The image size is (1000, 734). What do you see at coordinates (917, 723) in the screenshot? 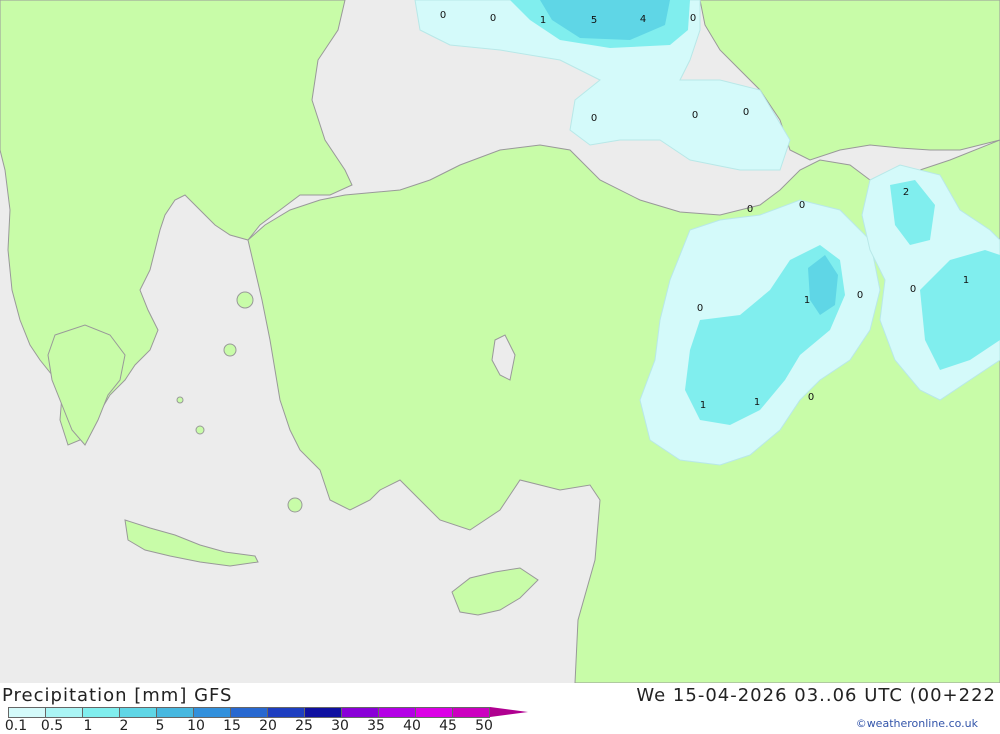
I see `credit-link: ©weatheronline.co.uk` at bounding box center [917, 723].